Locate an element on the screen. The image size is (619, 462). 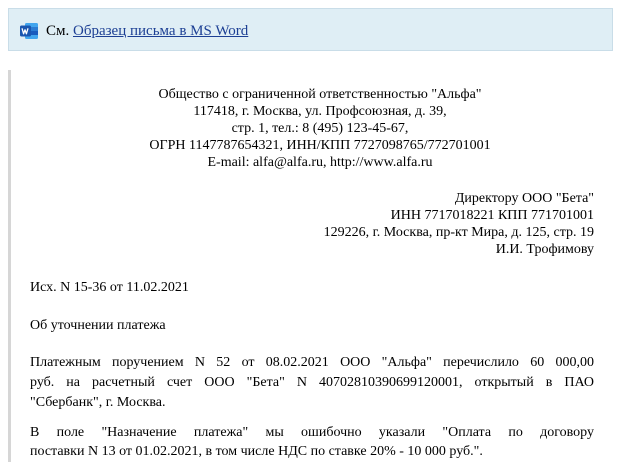
outgoing-reference: Исх. N 15-36 от 11.02.2021 is located at coordinates (109, 287).